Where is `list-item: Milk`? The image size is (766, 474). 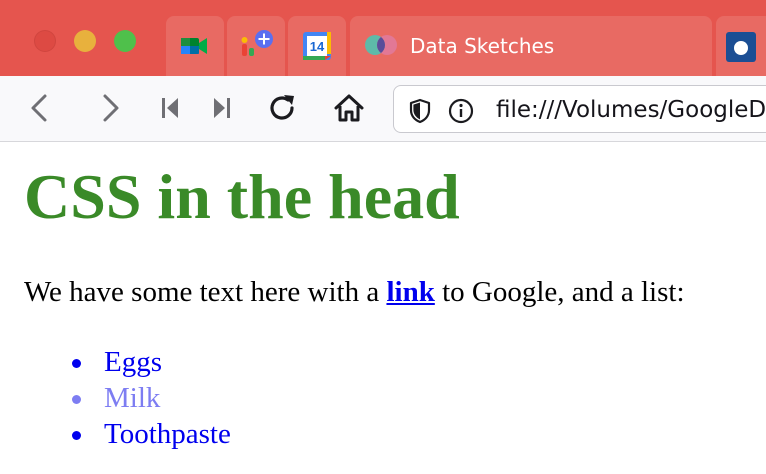
list-item: Milk is located at coordinates (151, 398).